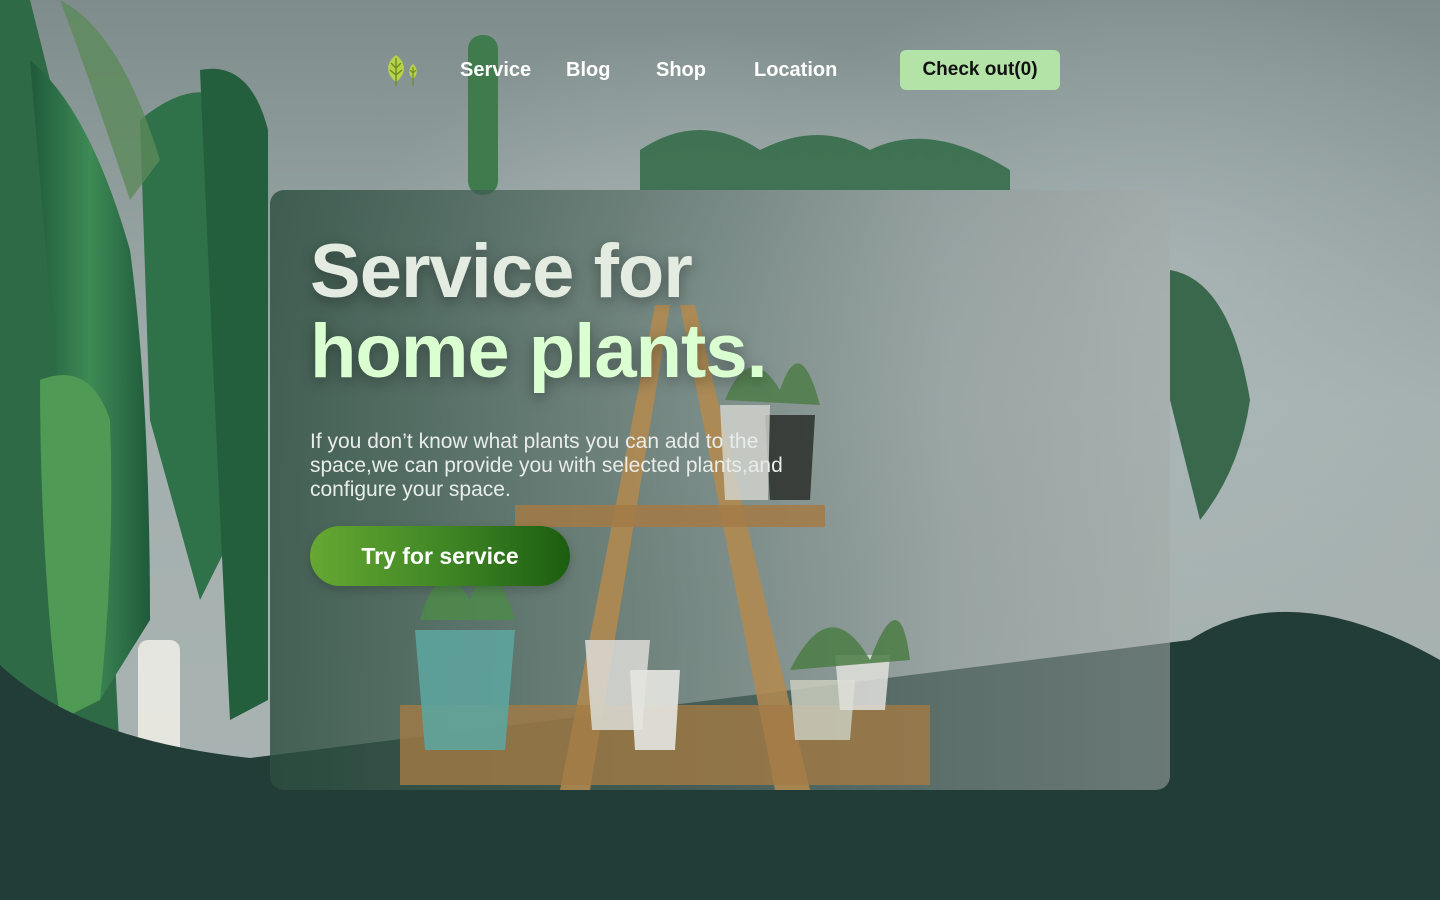 The image size is (1440, 900). I want to click on try-for-service-button: Try for service, so click(440, 556).